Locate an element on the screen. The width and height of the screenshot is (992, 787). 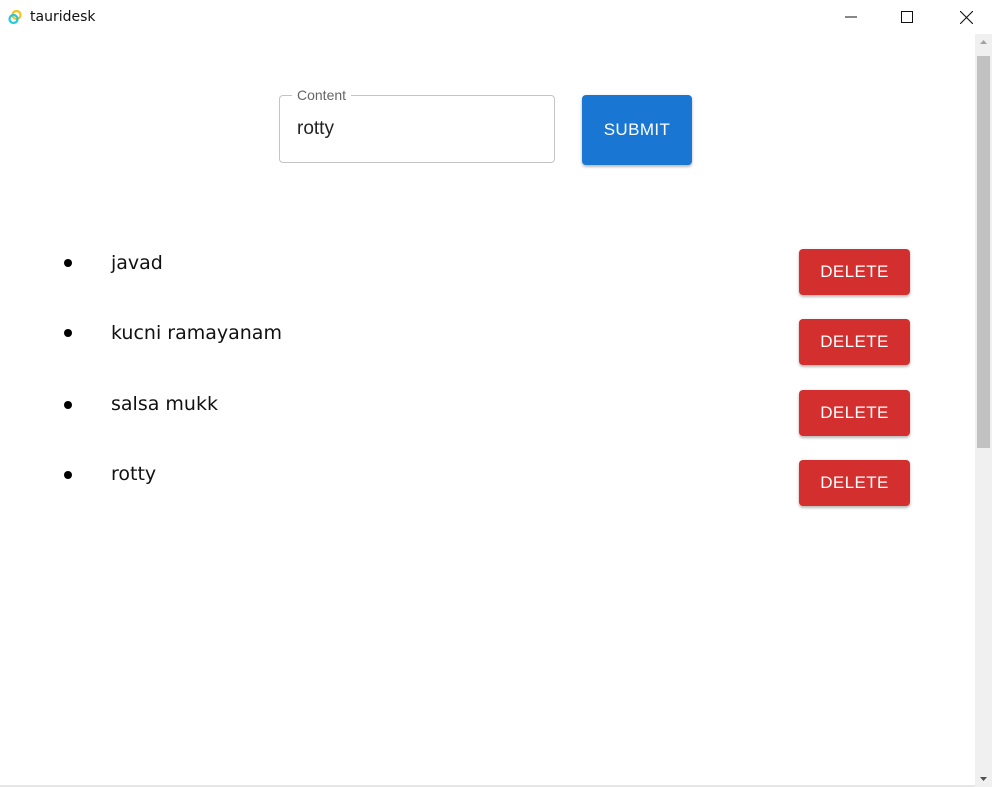
content-input is located at coordinates (417, 129).